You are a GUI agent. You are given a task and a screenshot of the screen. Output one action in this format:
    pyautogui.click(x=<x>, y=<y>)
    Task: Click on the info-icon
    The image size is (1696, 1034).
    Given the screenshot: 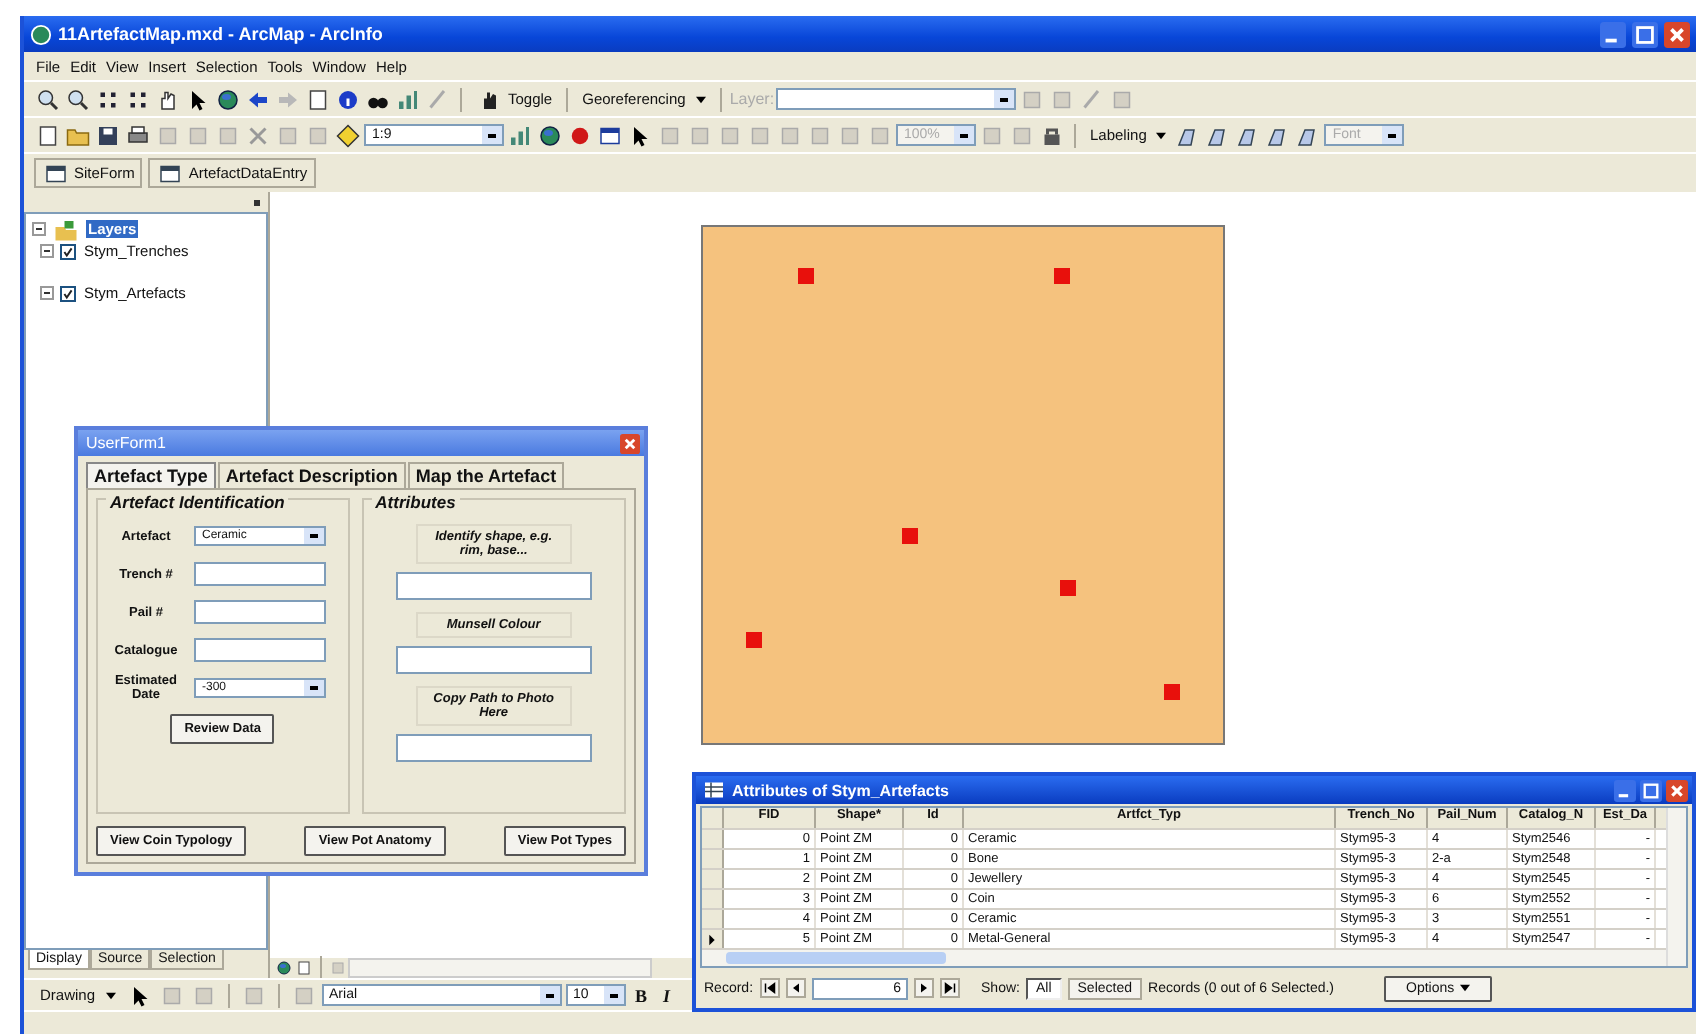 What is the action you would take?
    pyautogui.click(x=348, y=99)
    